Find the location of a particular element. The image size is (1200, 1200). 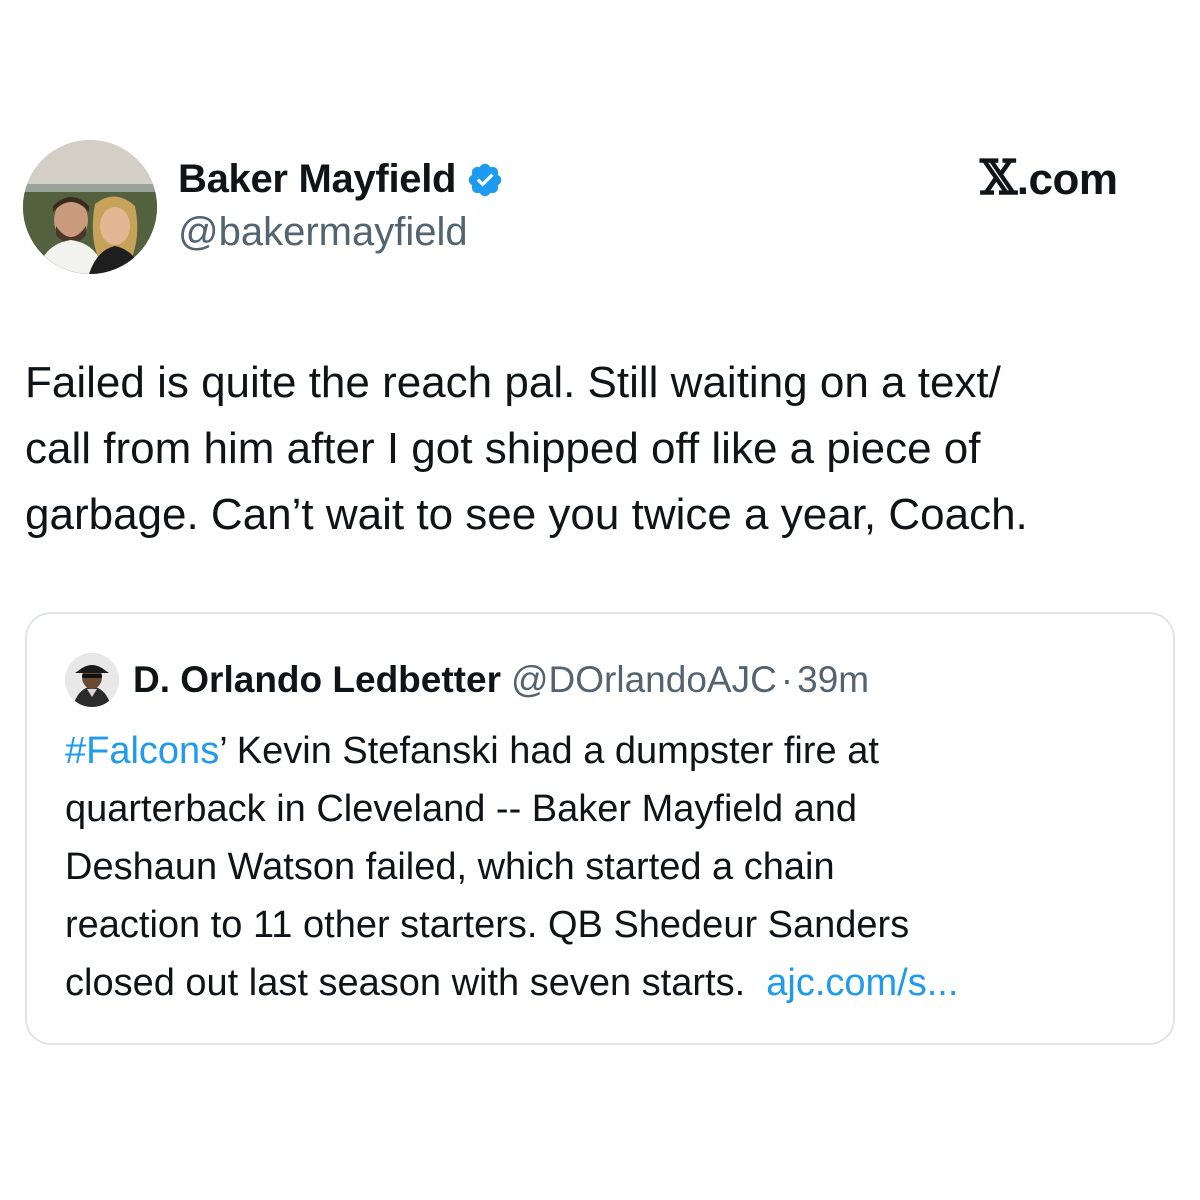

author-avatar is located at coordinates (90, 207).